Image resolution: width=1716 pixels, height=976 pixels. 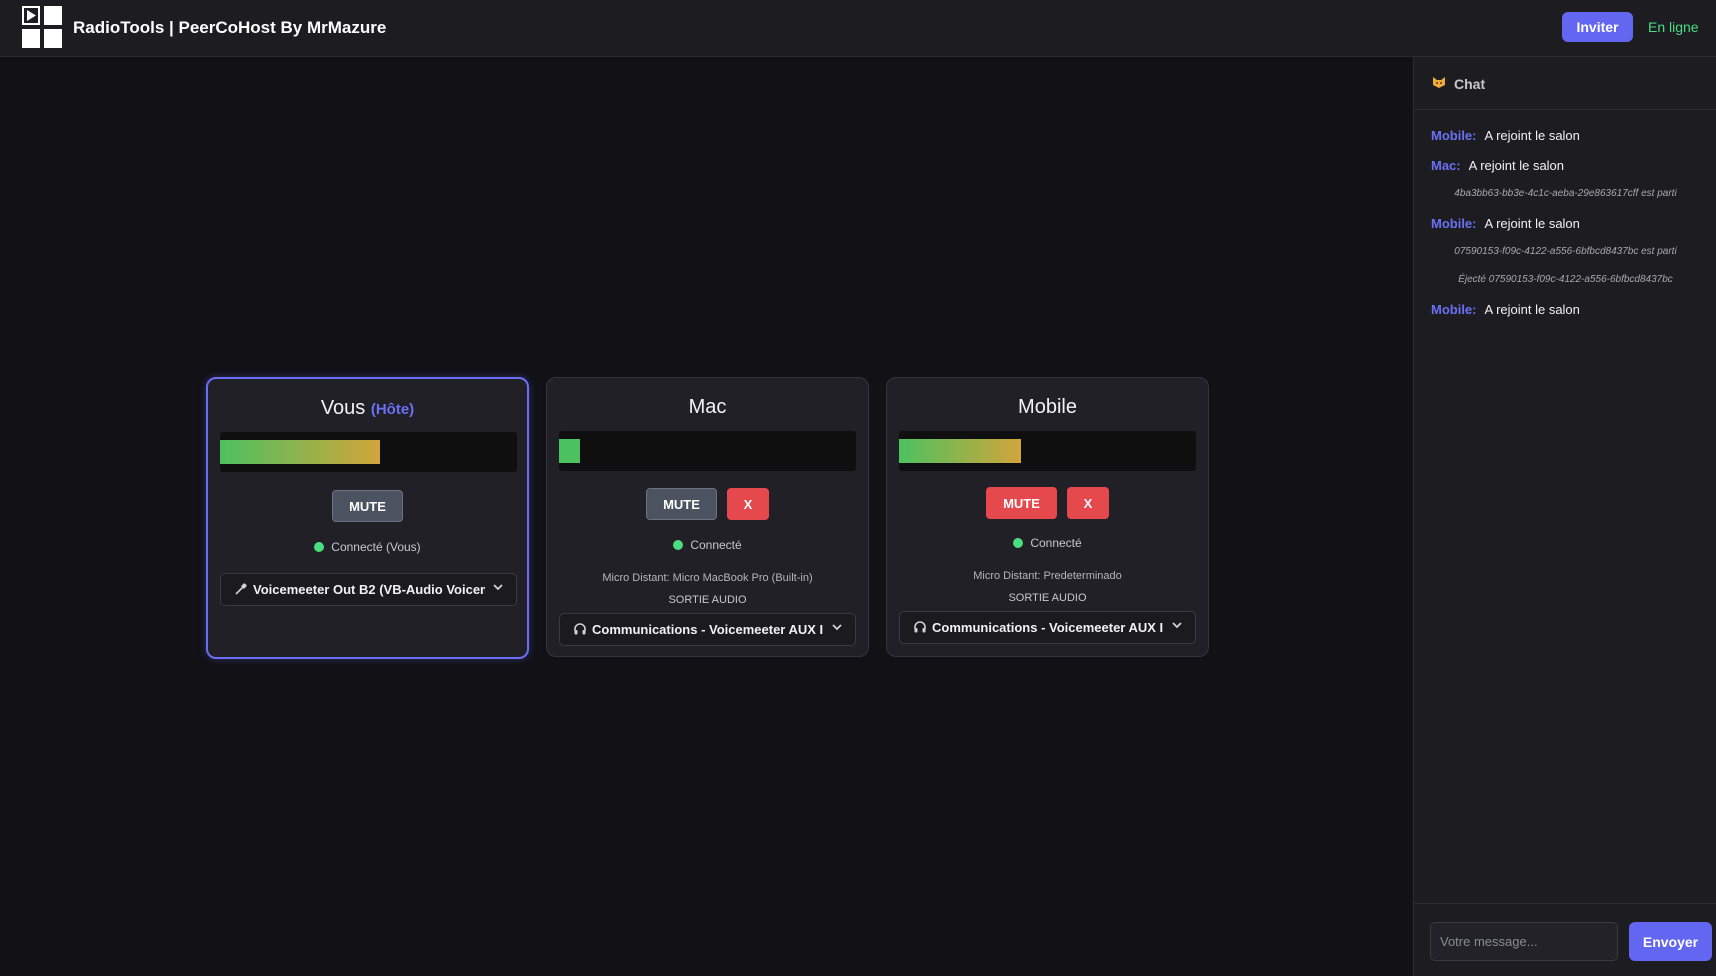 I want to click on connection-status: En ligne, so click(x=1673, y=27).